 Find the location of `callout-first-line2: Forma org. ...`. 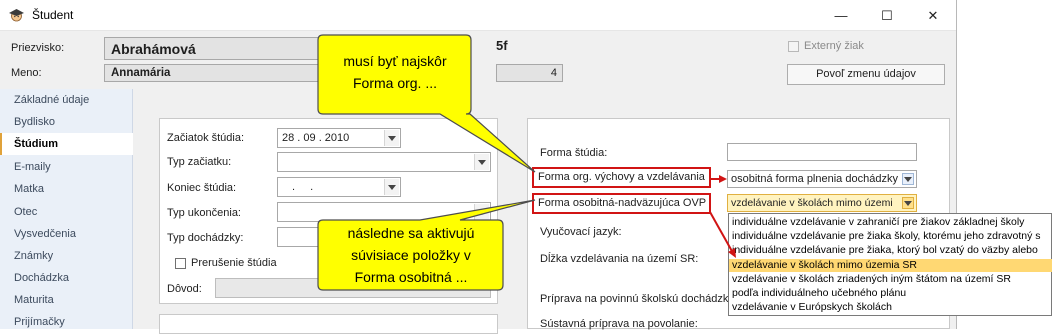

callout-first-line2: Forma org. ... is located at coordinates (395, 83).